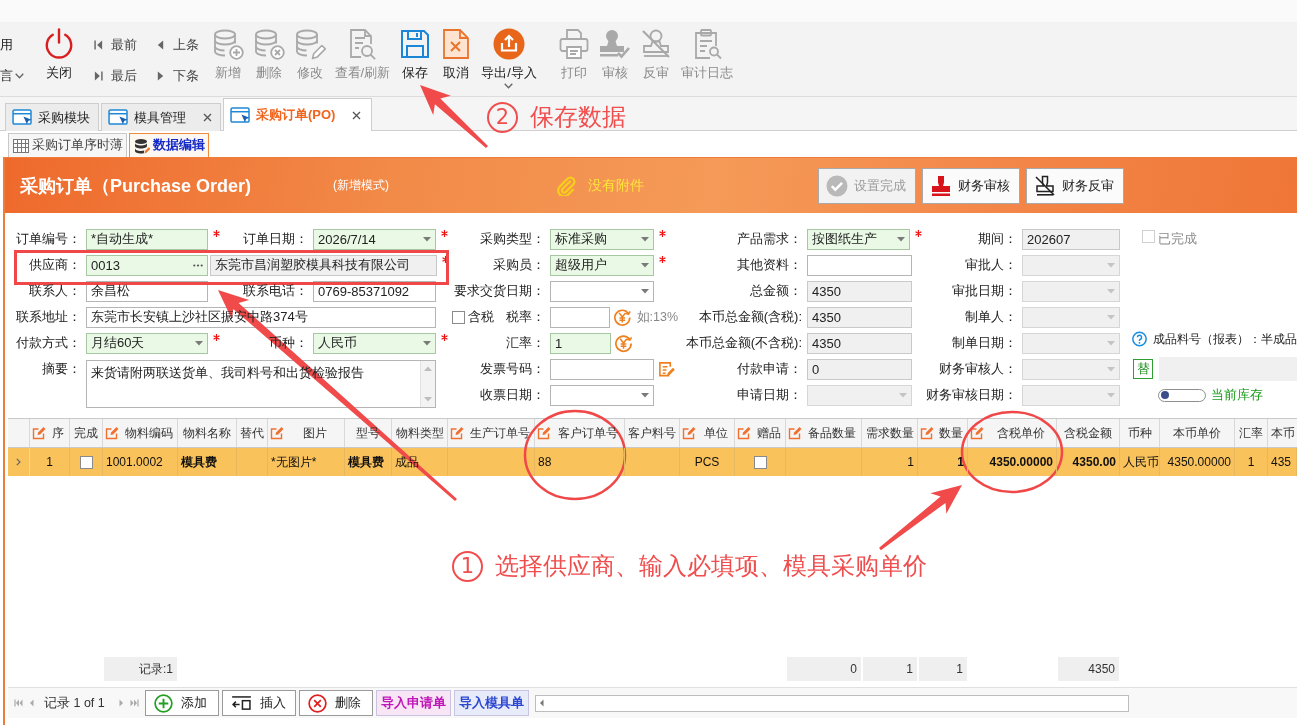 Image resolution: width=1297 pixels, height=725 pixels. Describe the element at coordinates (335, 703) in the screenshot. I see `delete-button: 删除` at that location.